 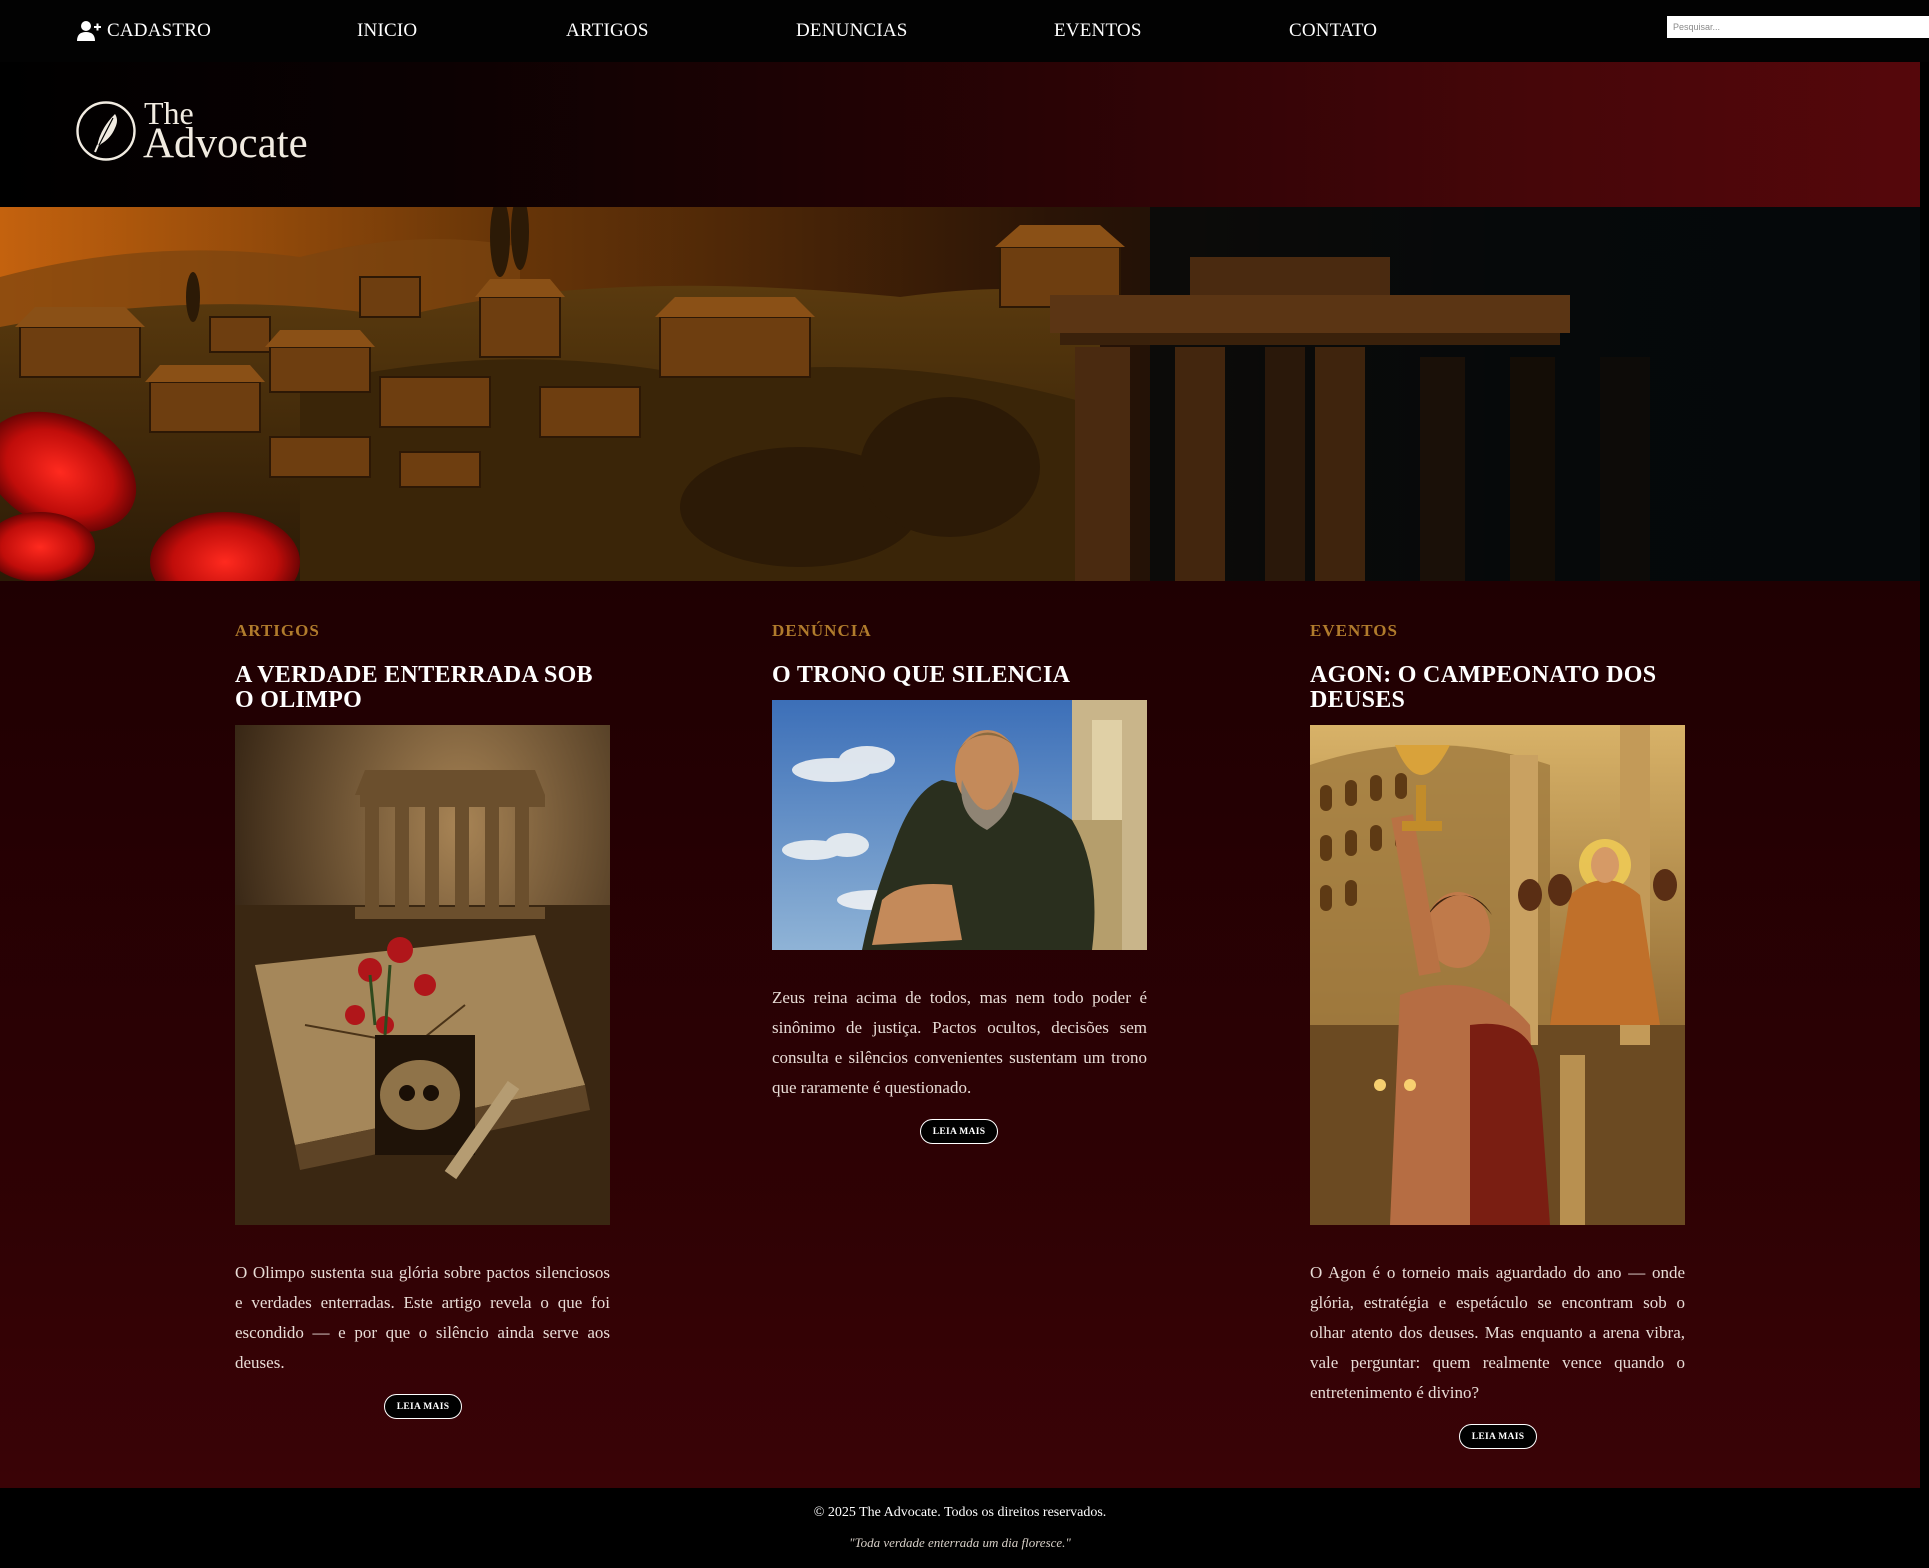 I want to click on brand-line-name: Advocate, so click(x=225, y=144).